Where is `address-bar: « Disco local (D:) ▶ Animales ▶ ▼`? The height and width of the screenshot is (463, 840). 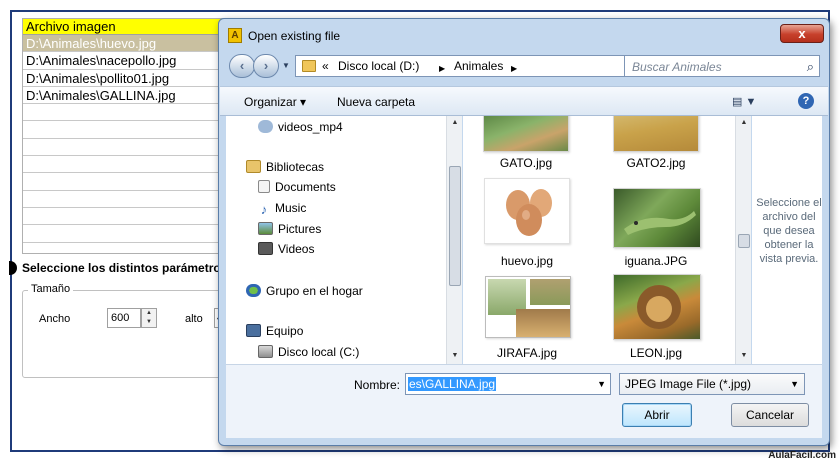 address-bar: « Disco local (D:) ▶ Animales ▶ ▼ is located at coordinates (478, 66).